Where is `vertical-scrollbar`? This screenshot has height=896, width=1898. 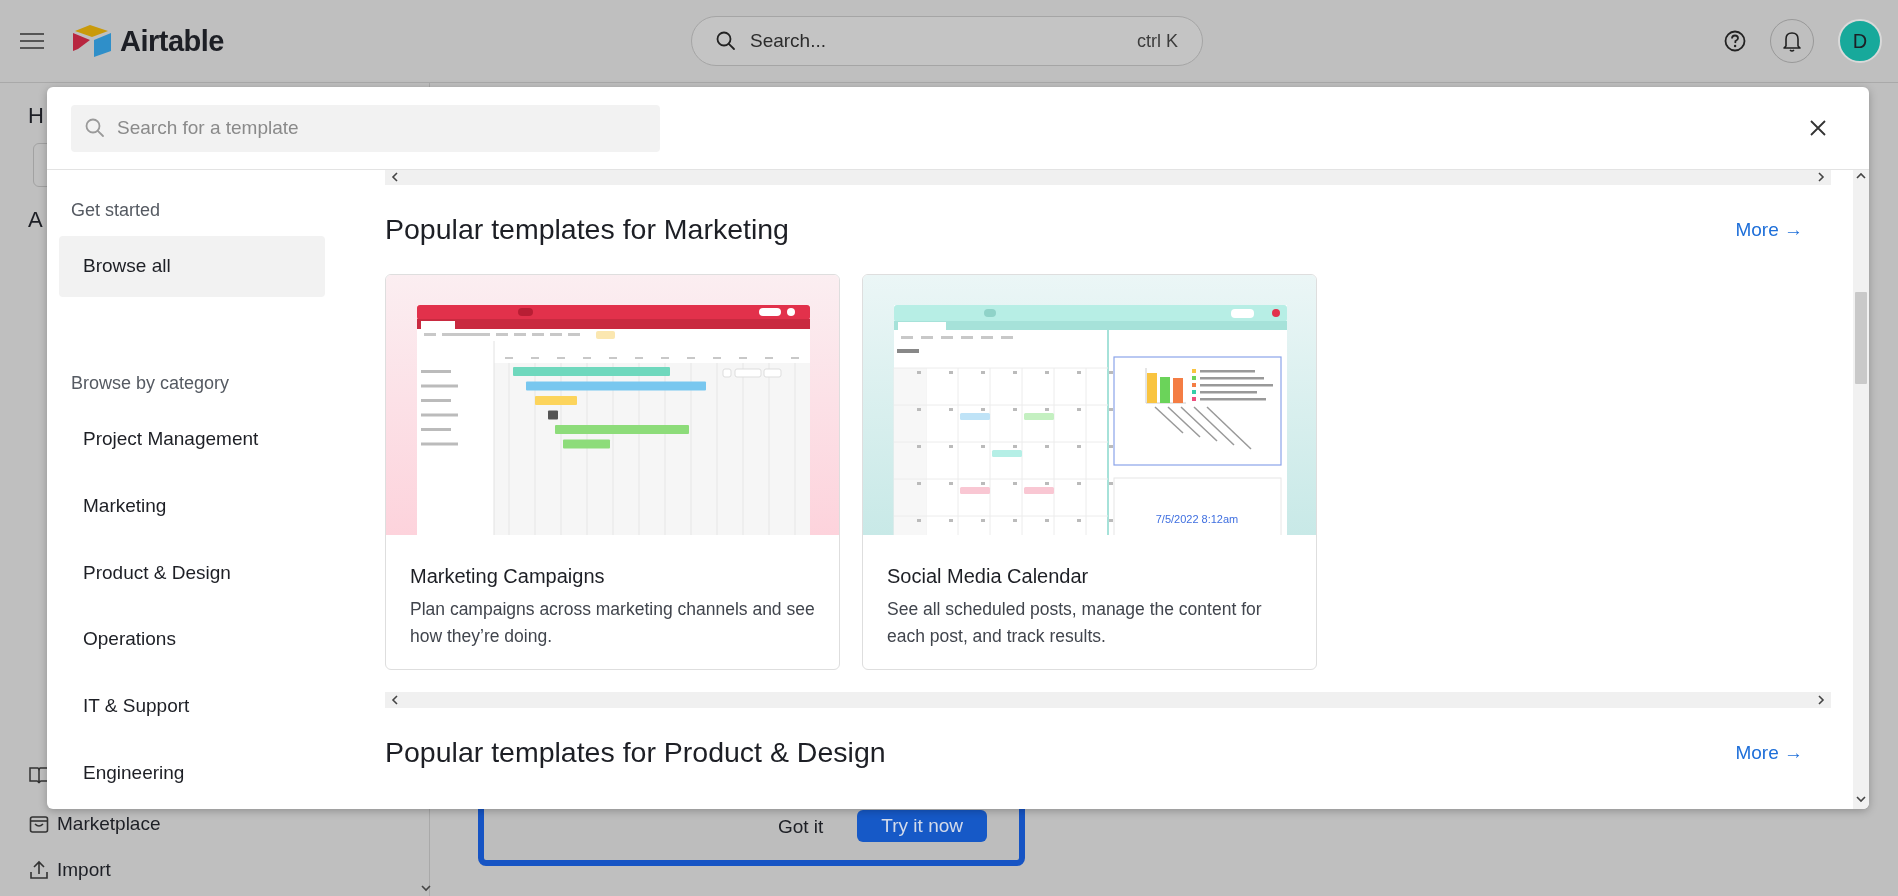
vertical-scrollbar is located at coordinates (1861, 489).